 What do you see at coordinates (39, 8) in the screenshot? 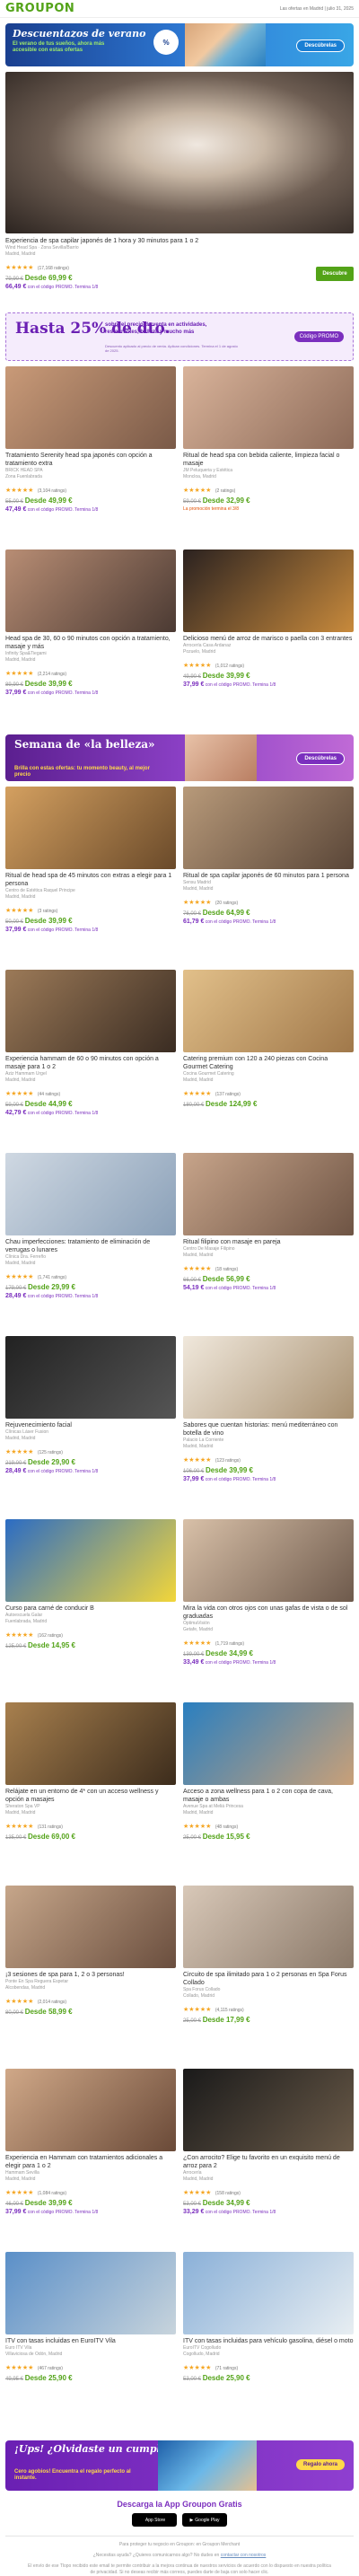
I see `groupon-logo: GROUPON` at bounding box center [39, 8].